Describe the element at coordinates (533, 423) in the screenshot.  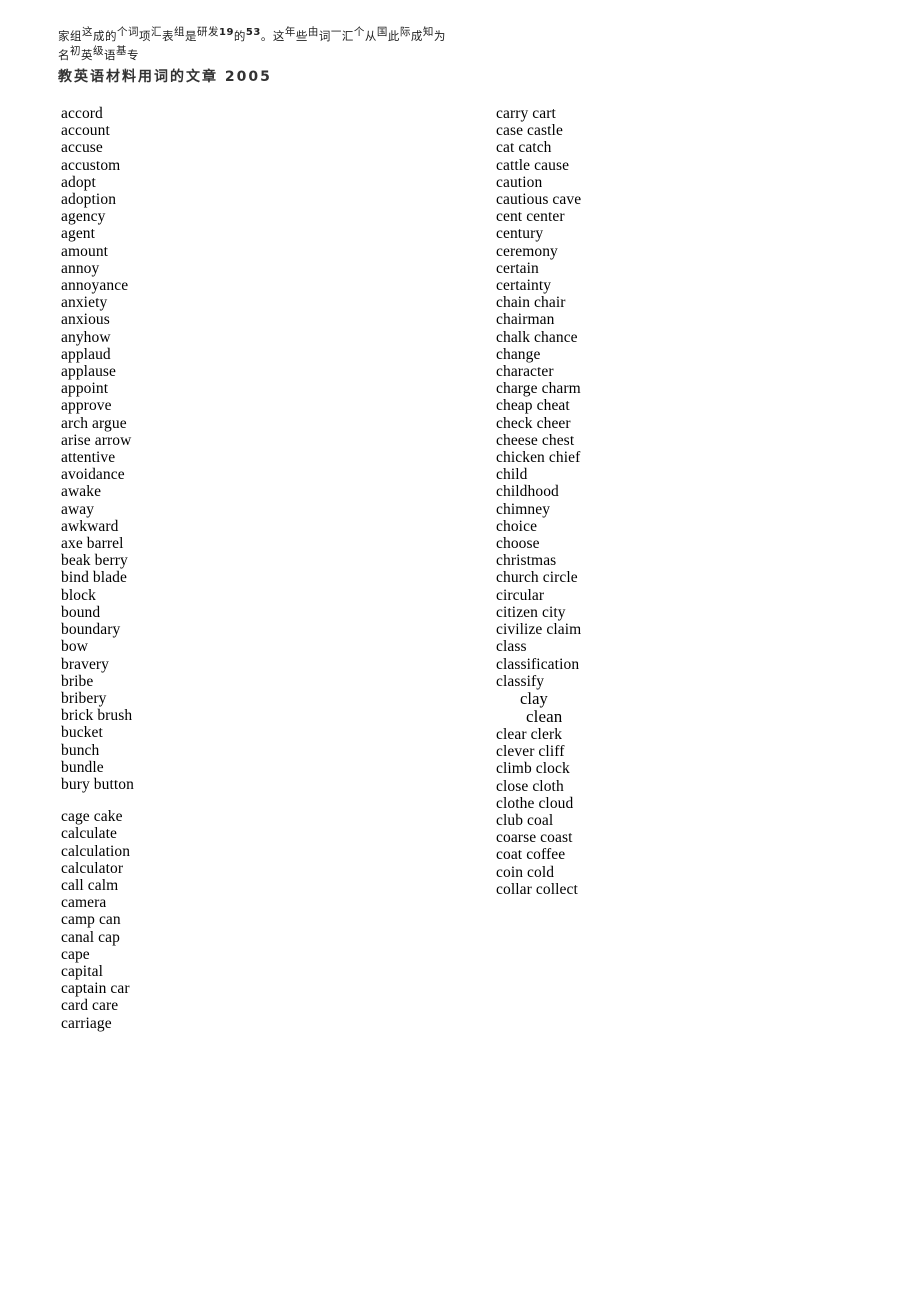
I see `word-list-entry: check cheer` at that location.